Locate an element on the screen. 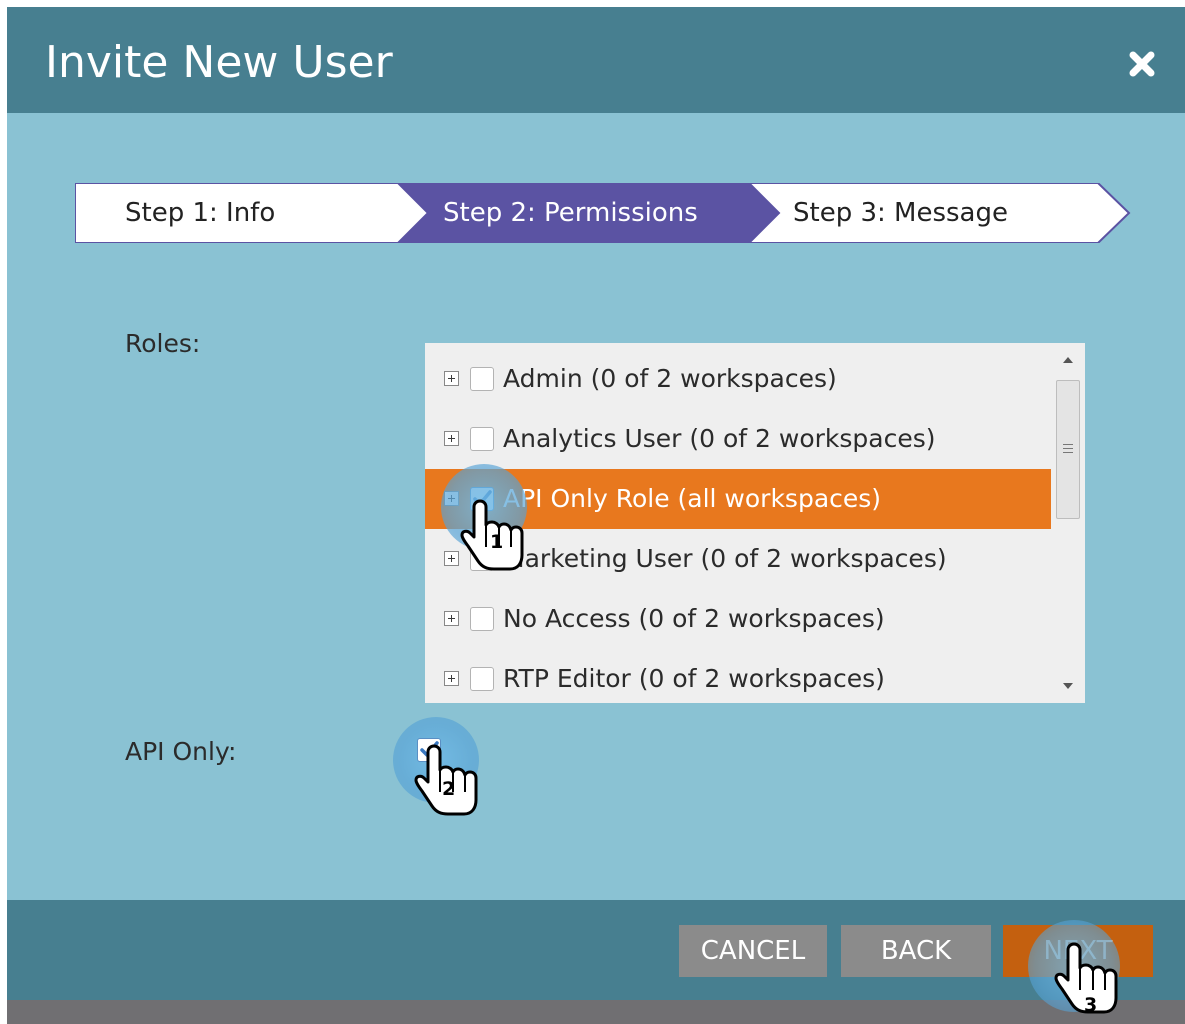  roles-label: Roles: is located at coordinates (163, 343).